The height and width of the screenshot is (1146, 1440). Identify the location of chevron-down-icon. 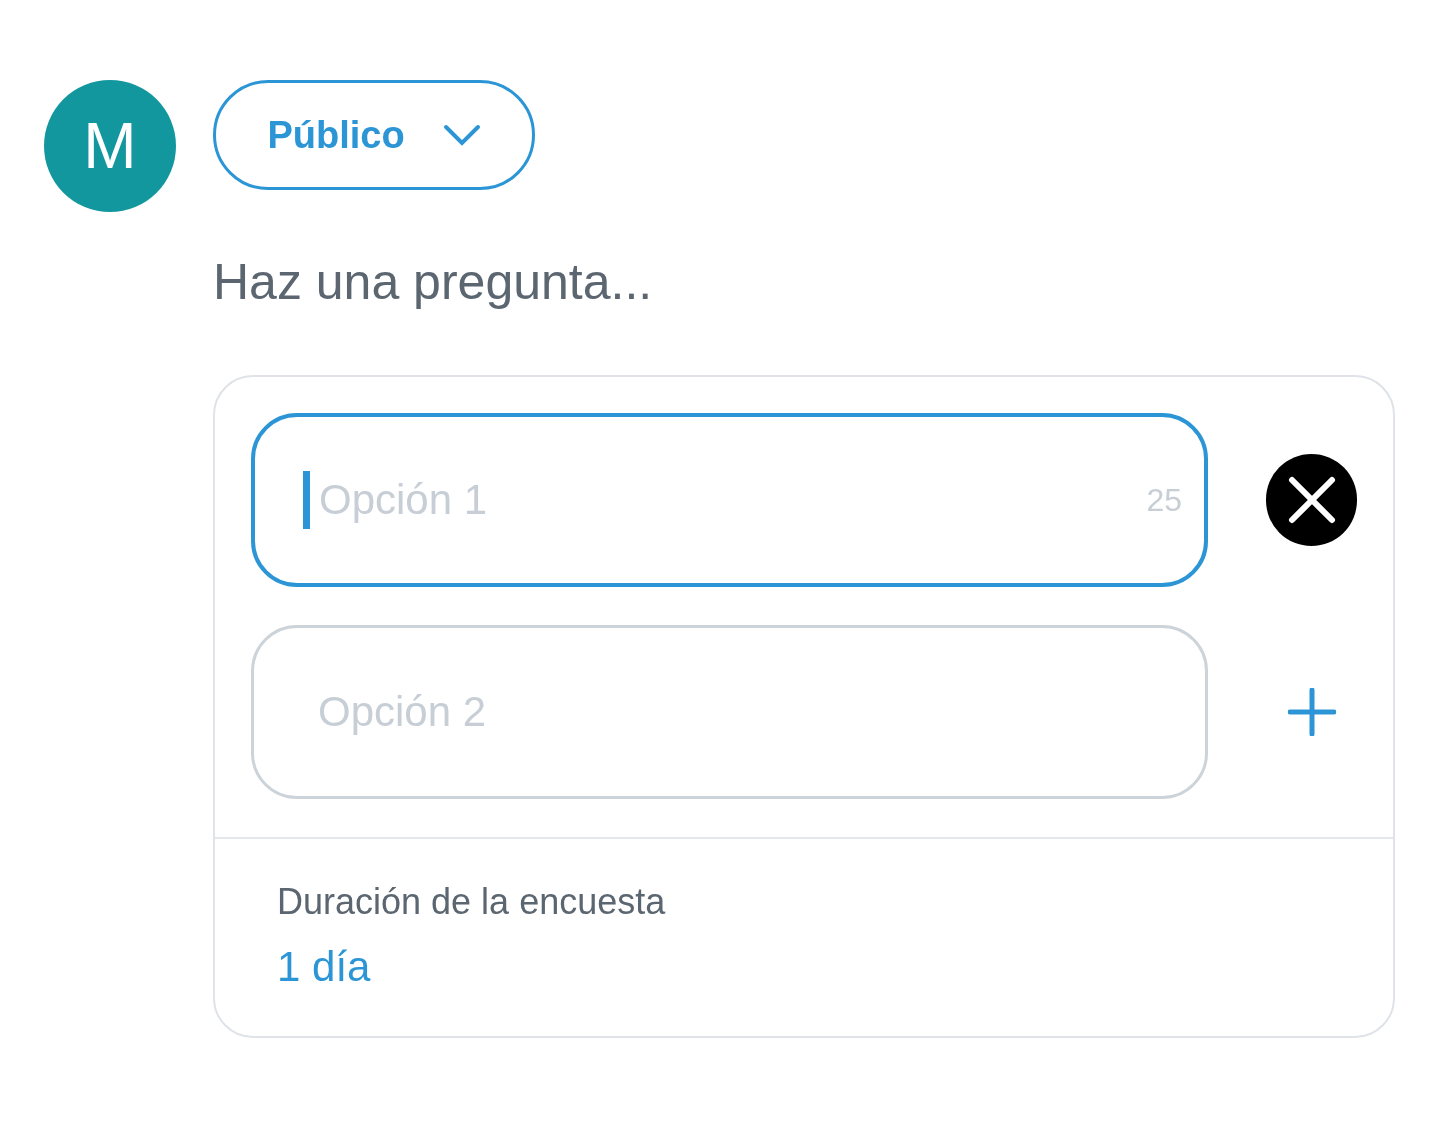
(461, 135).